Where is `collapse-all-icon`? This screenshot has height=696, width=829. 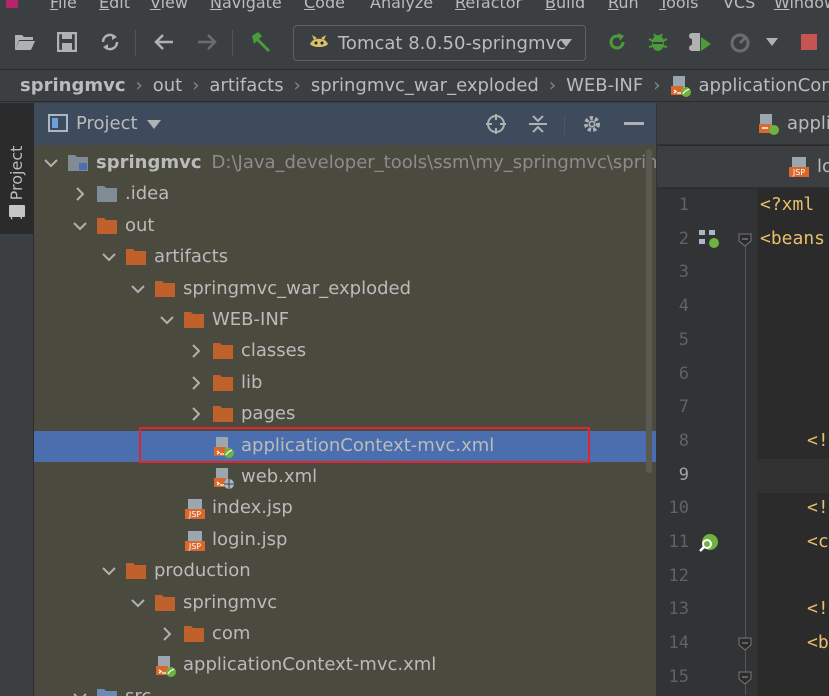 collapse-all-icon is located at coordinates (538, 124).